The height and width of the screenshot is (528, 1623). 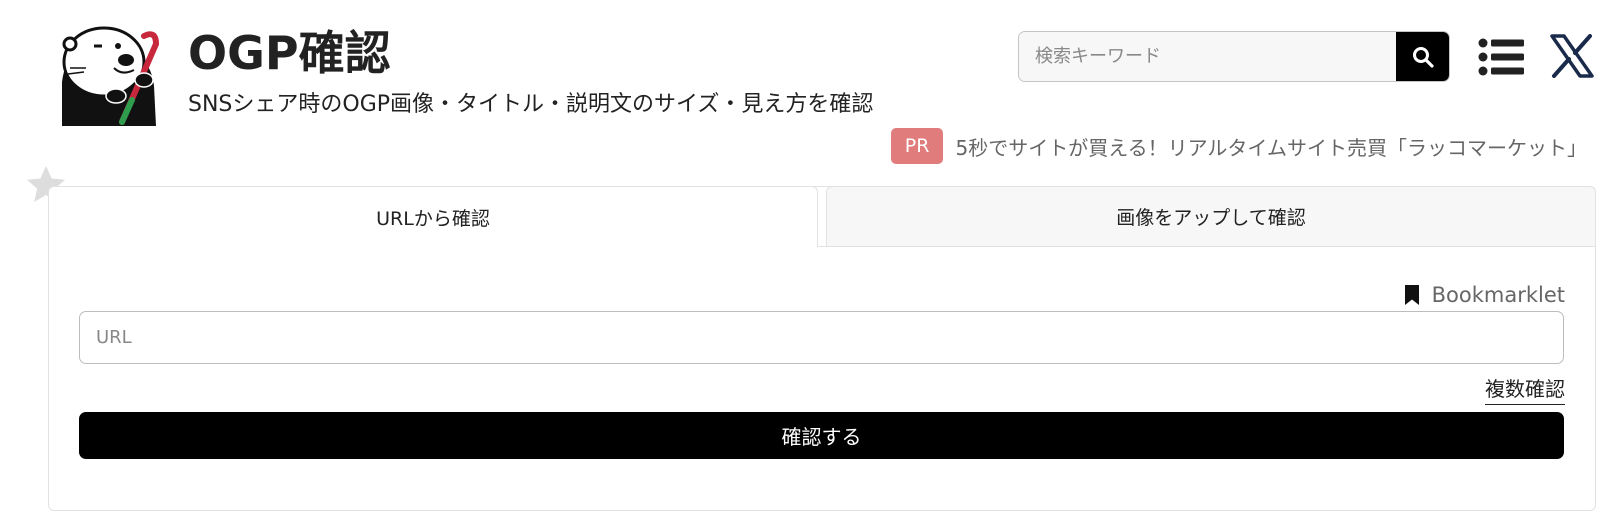 I want to click on search-bar, so click(x=1234, y=56).